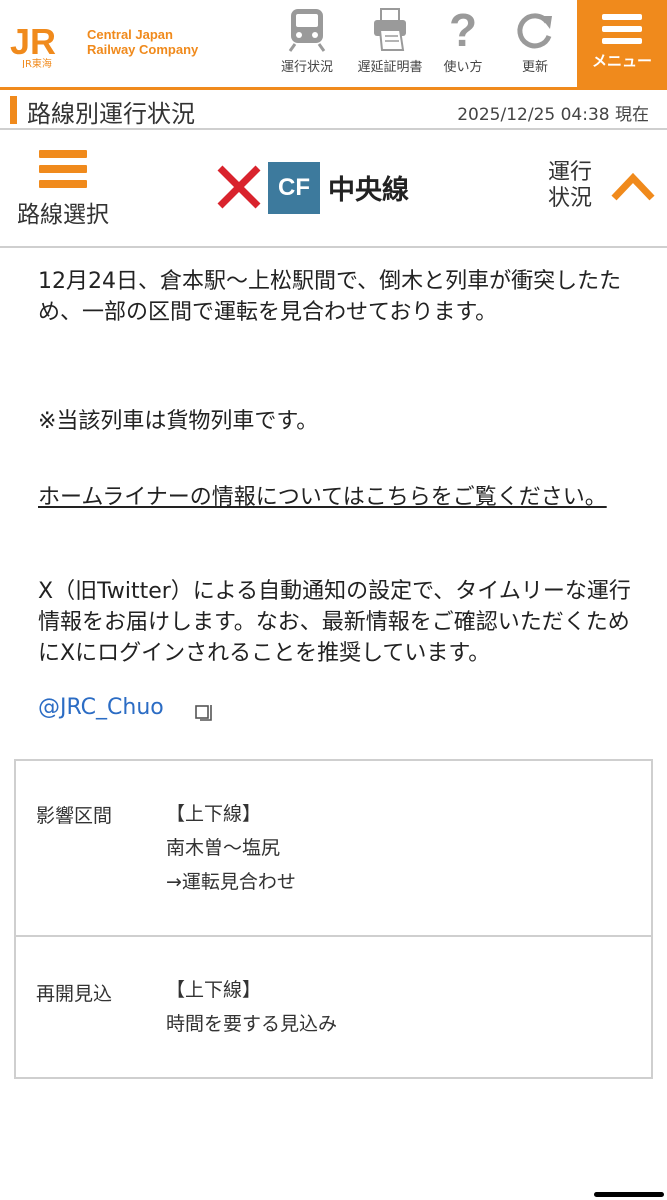  What do you see at coordinates (306, 67) in the screenshot?
I see `nav-label: 運行状況` at bounding box center [306, 67].